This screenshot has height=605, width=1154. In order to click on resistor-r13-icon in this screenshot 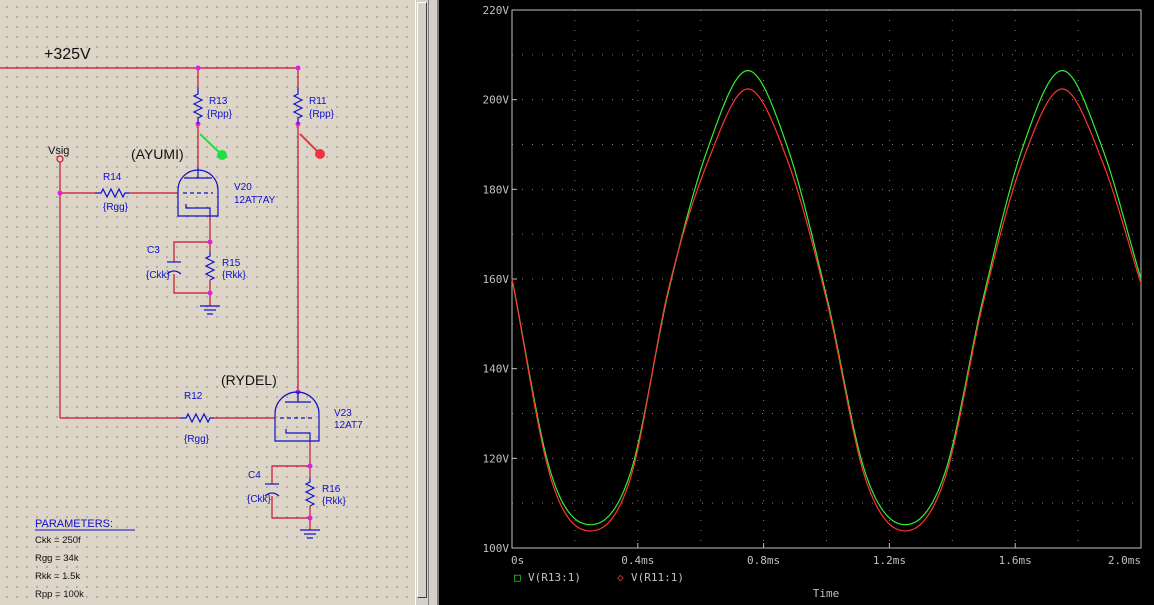, I will do `click(198, 106)`.